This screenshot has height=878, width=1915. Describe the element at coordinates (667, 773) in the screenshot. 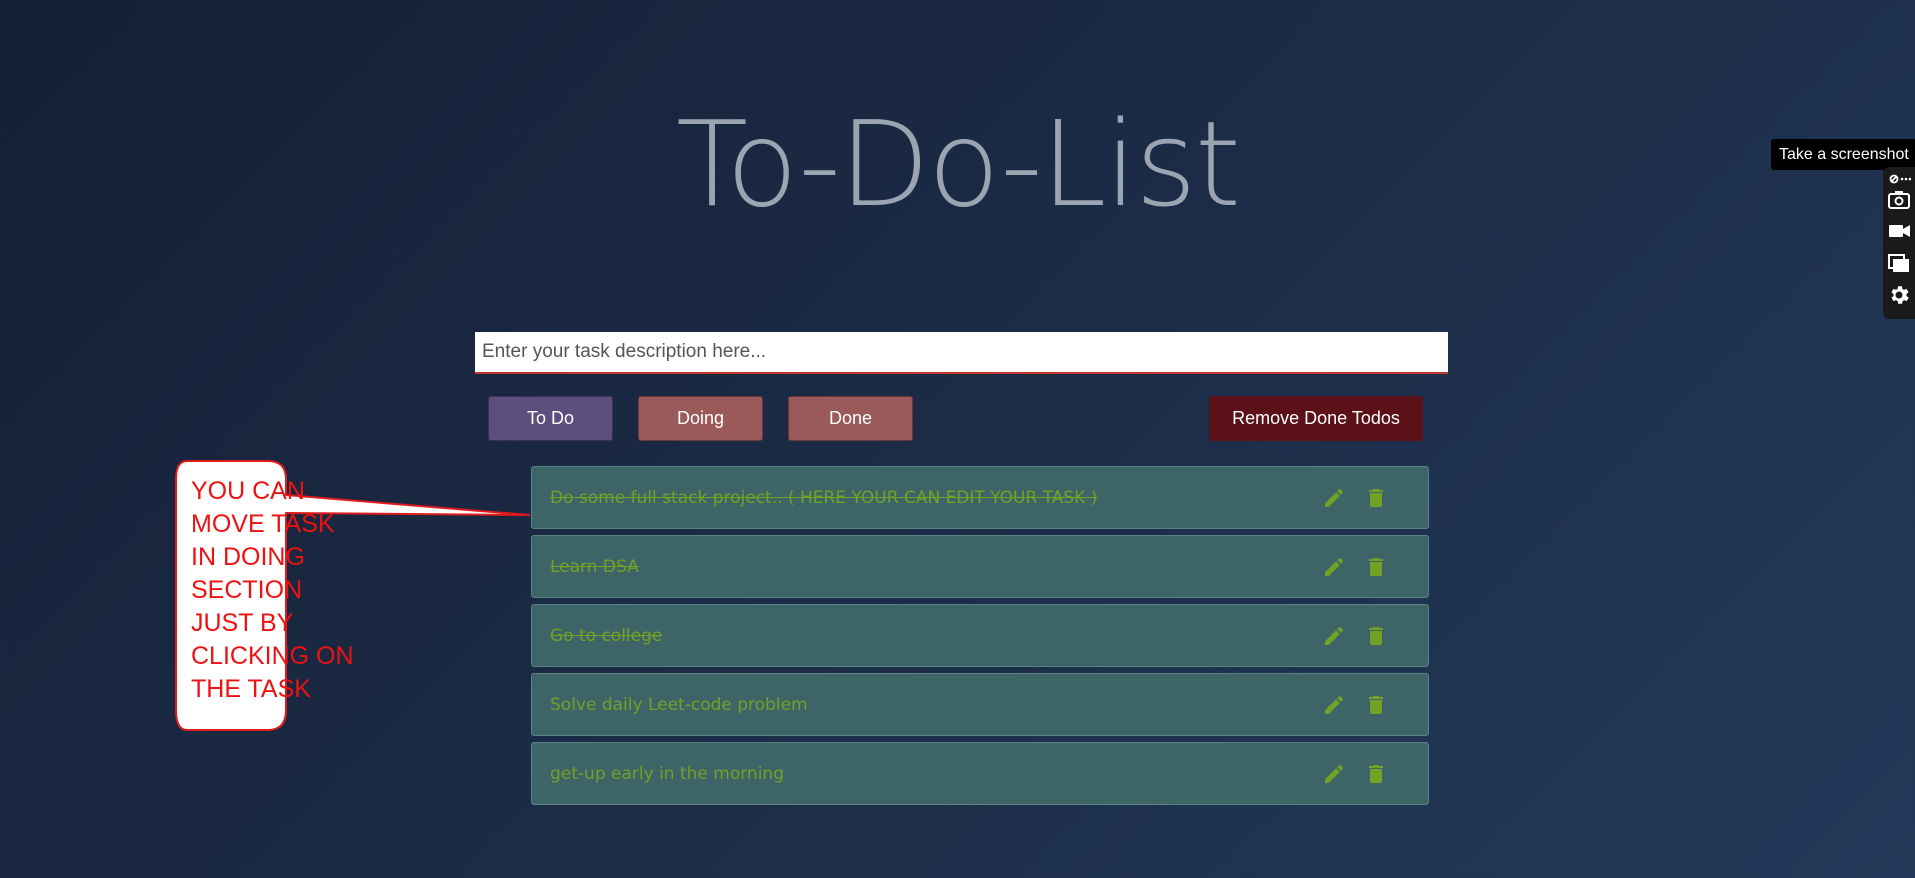

I see `task-text: get-up early in the morning` at that location.